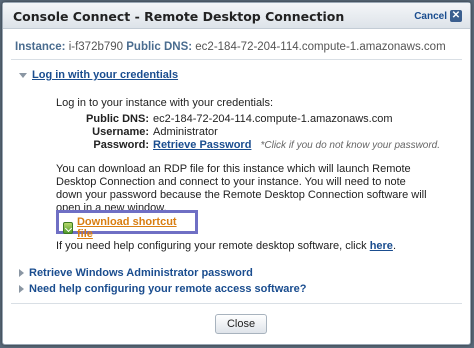  I want to click on help-suffix: ., so click(394, 246).